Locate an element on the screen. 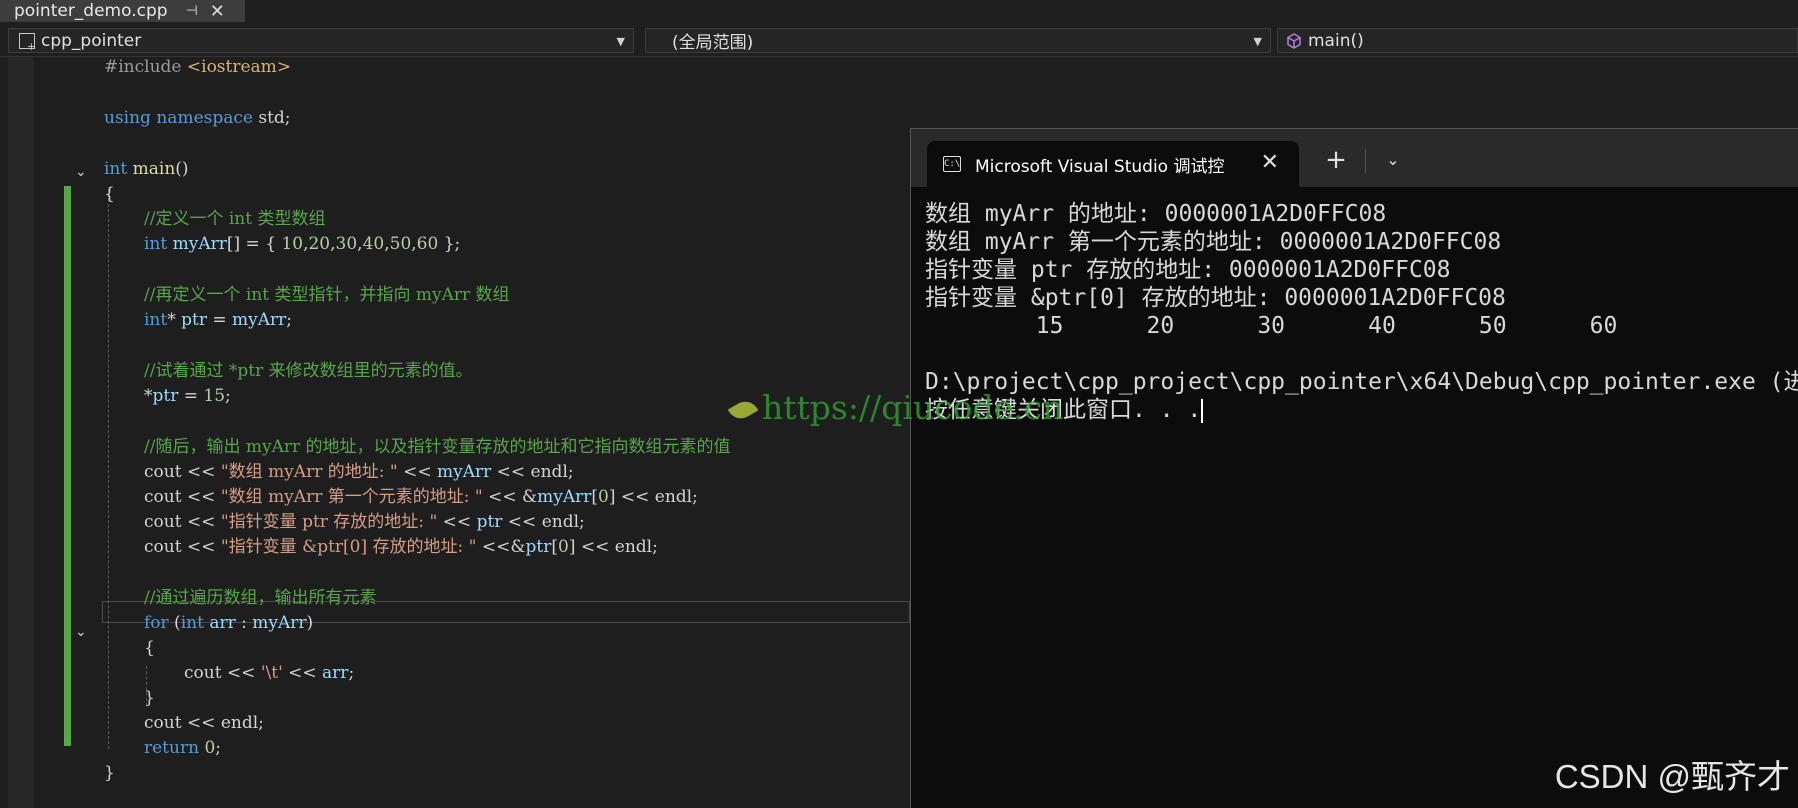 The width and height of the screenshot is (1798, 808). code-line: //定义一个 int 类型数组 is located at coordinates (235, 219).